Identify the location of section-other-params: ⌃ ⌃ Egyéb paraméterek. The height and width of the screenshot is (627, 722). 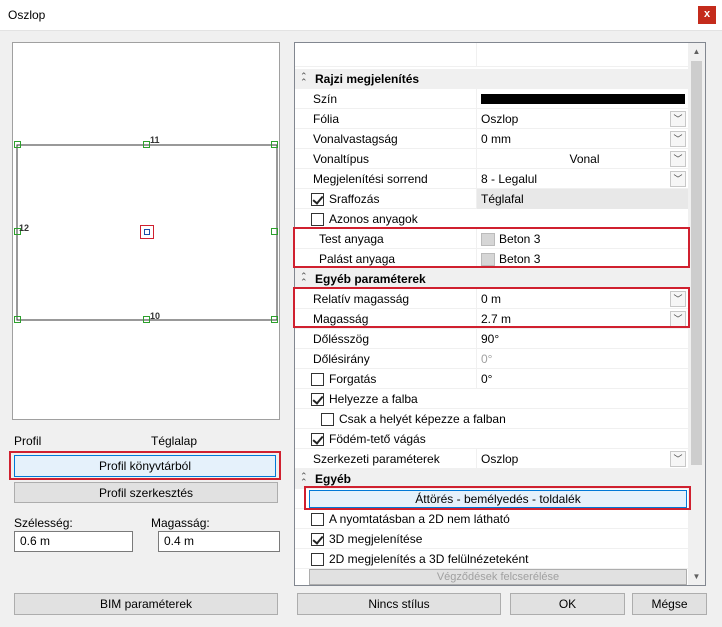
(491, 279).